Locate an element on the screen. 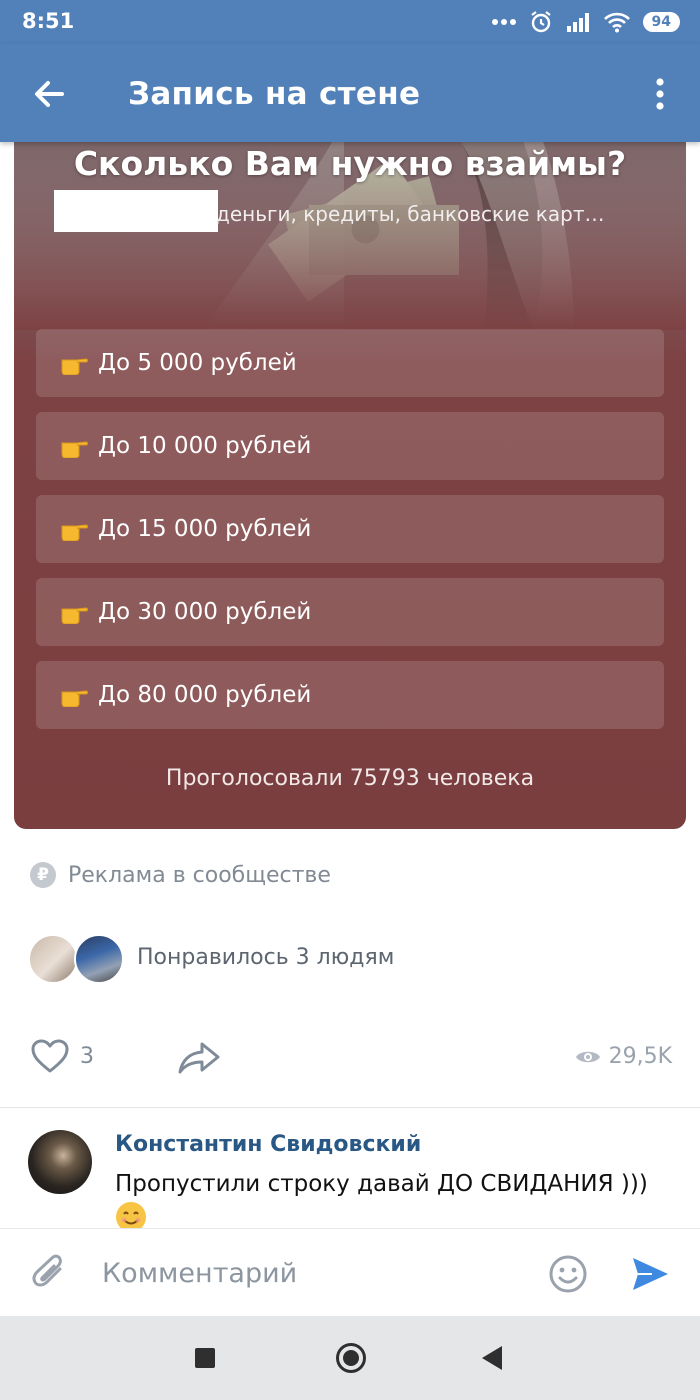 Image resolution: width=700 pixels, height=1400 pixels. share-button is located at coordinates (199, 1060).